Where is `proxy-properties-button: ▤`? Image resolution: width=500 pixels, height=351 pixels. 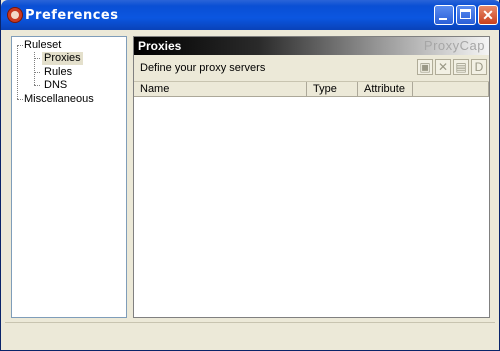 proxy-properties-button: ▤ is located at coordinates (461, 67).